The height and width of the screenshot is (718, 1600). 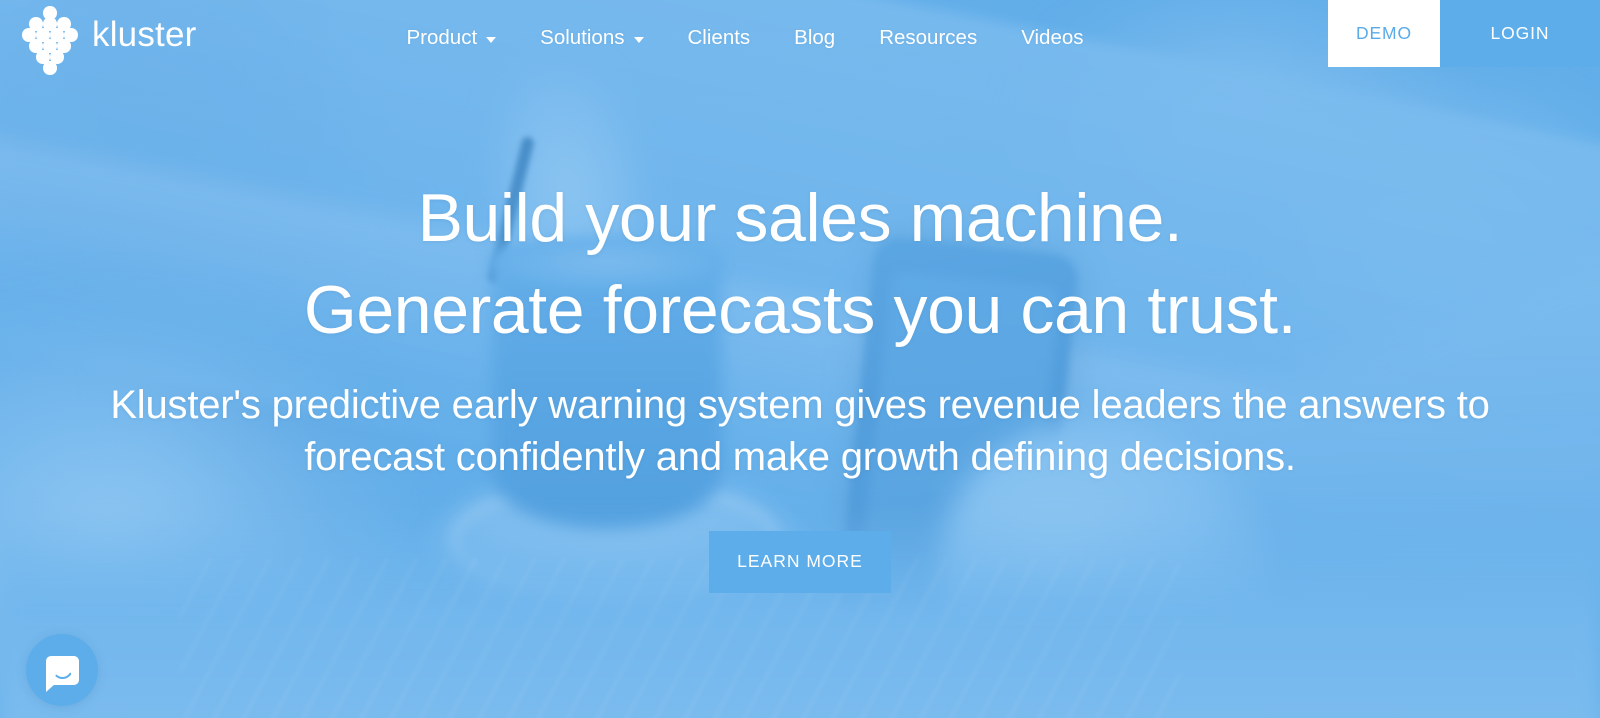 What do you see at coordinates (62, 673) in the screenshot?
I see `chat-bubble-smile-icon` at bounding box center [62, 673].